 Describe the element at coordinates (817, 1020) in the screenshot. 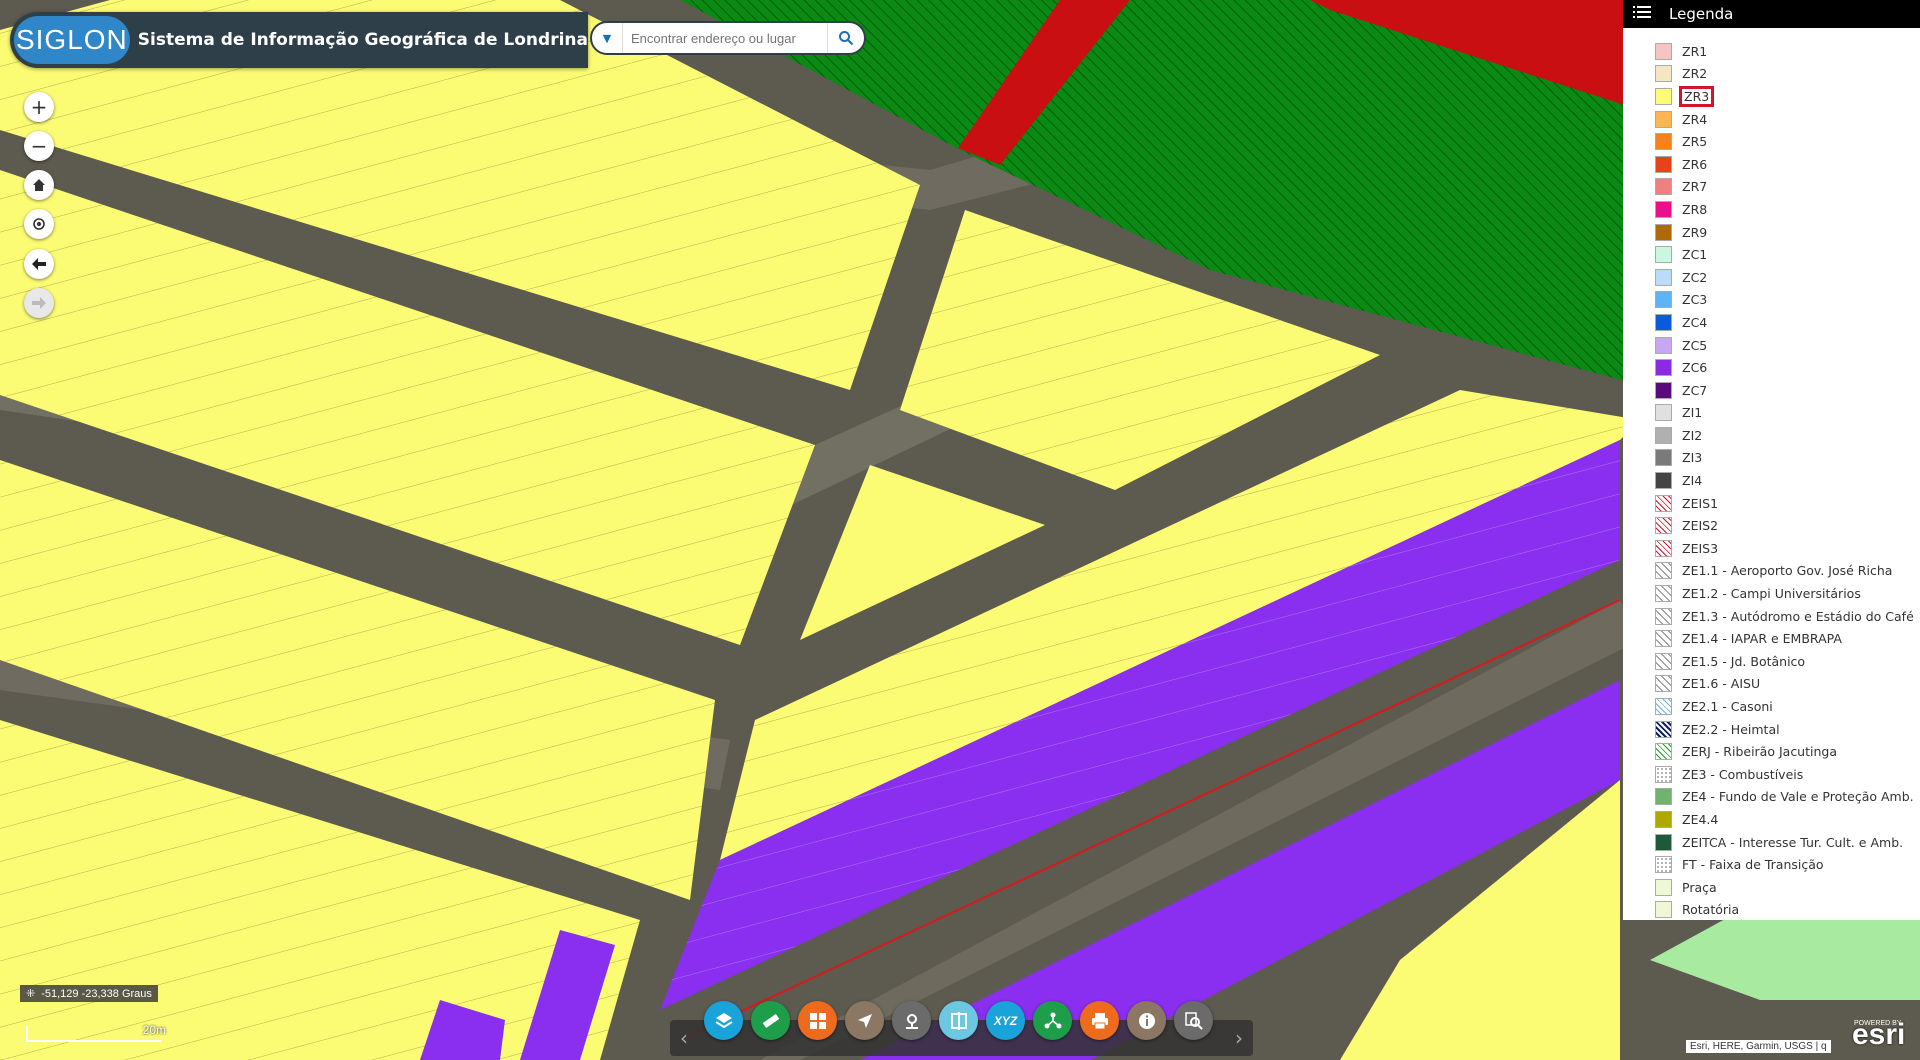

I see `basemap-gallery-button` at that location.